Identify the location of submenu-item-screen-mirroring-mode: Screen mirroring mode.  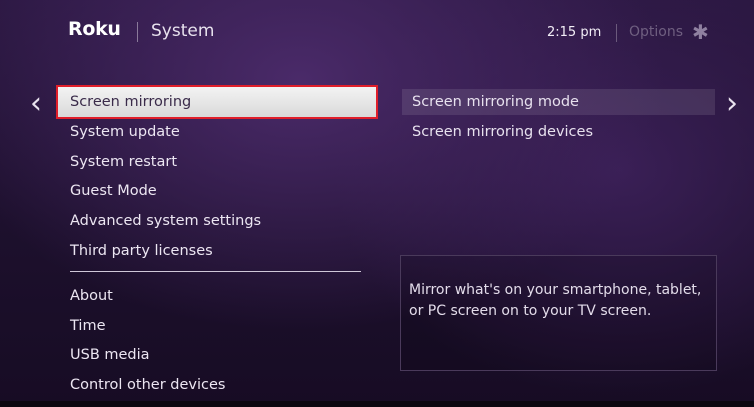
(558, 102).